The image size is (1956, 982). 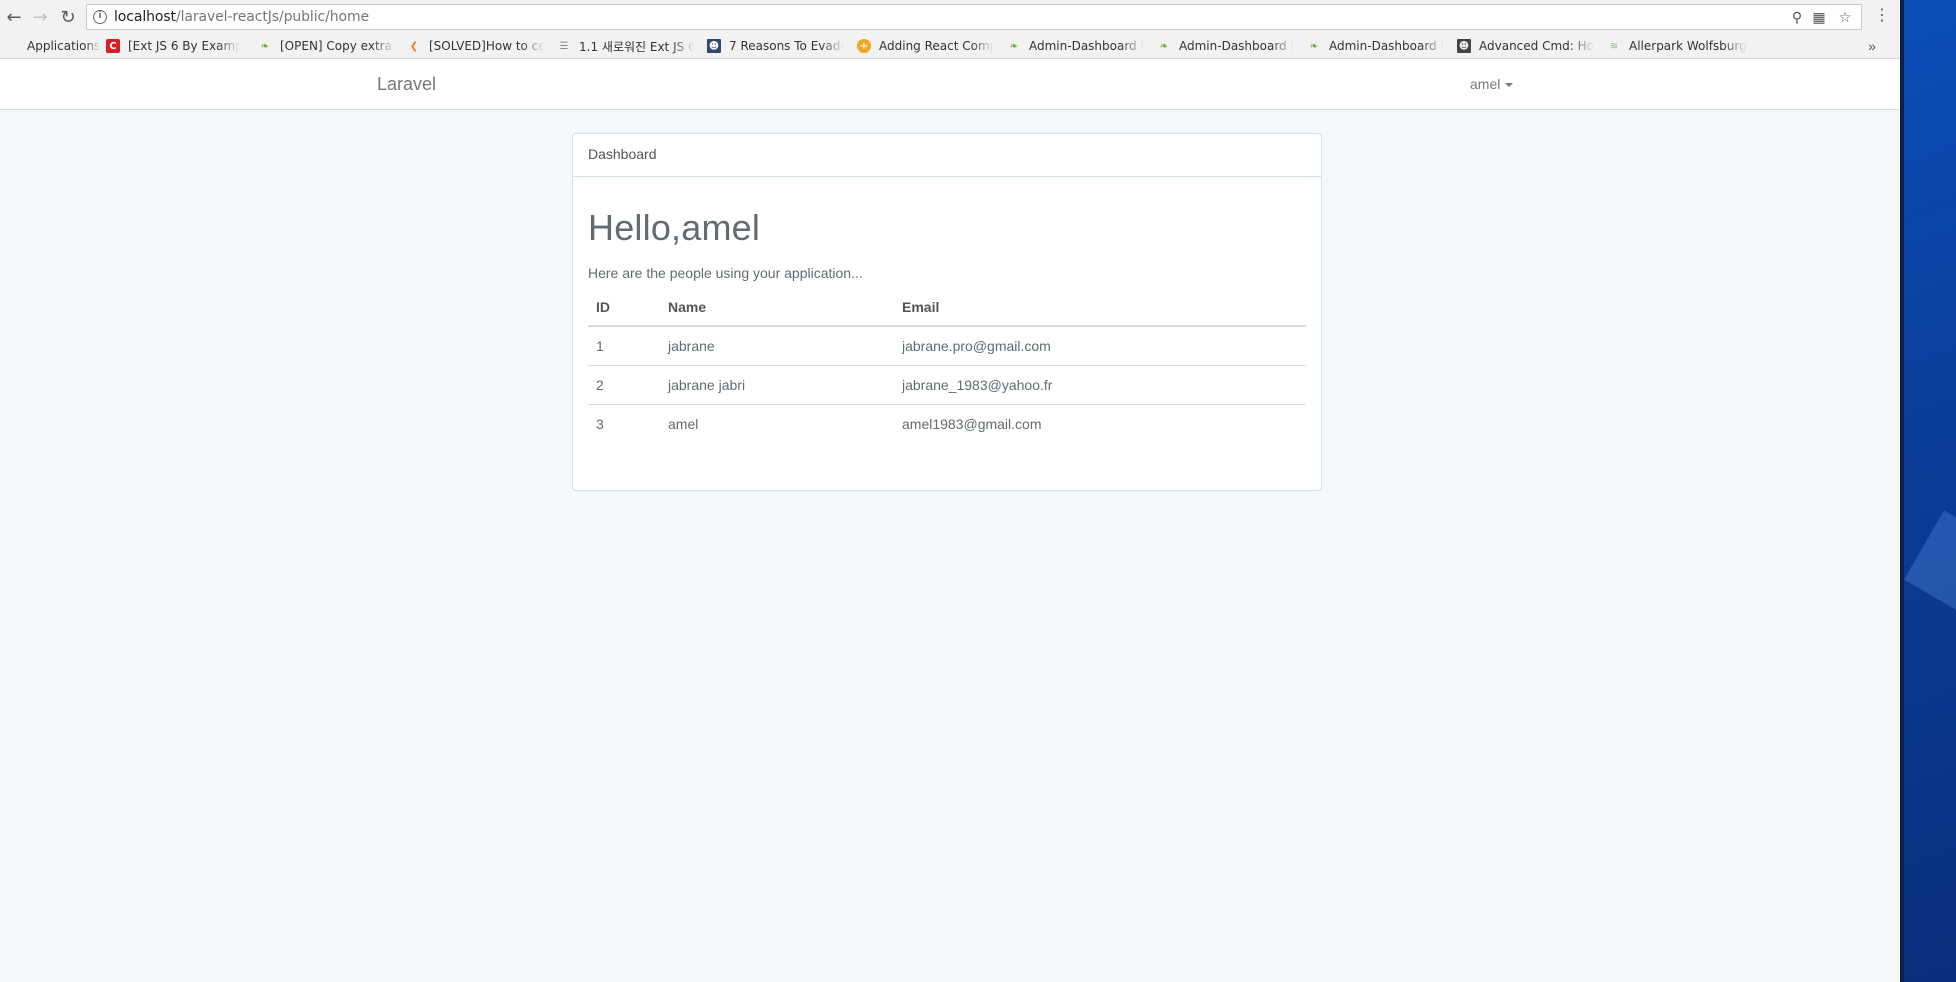 What do you see at coordinates (1485, 84) in the screenshot?
I see `user-name: amel` at bounding box center [1485, 84].